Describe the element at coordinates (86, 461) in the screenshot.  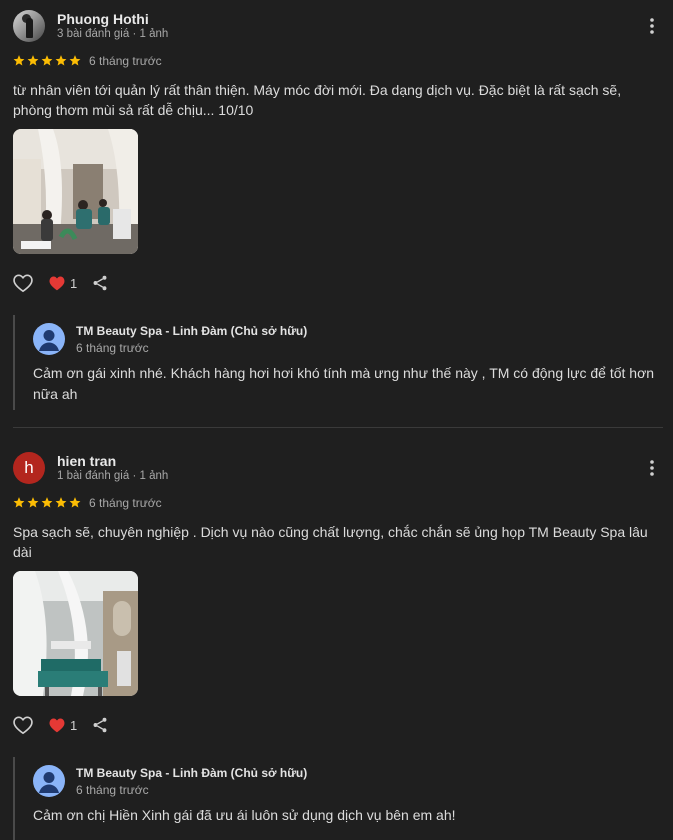
I see `reviewer-name: hien tran` at that location.